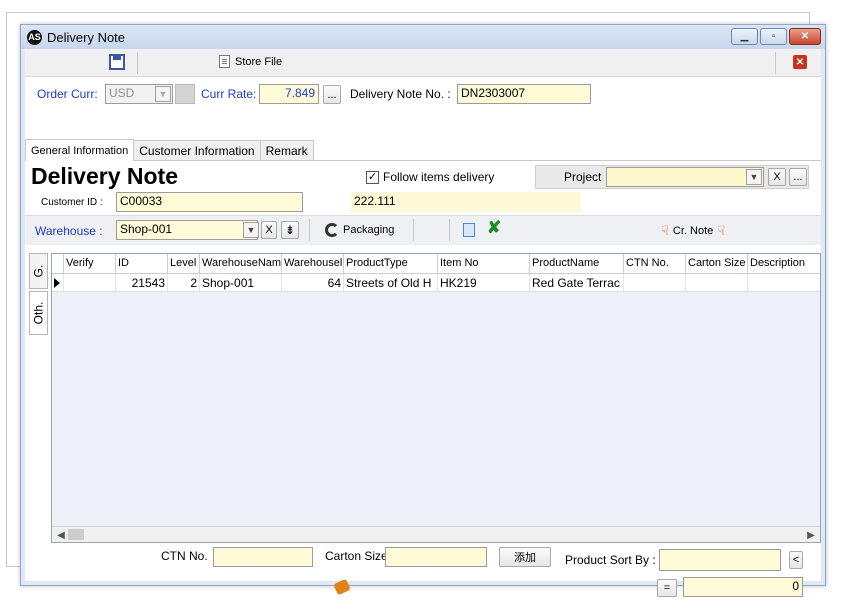  Describe the element at coordinates (655, 283) in the screenshot. I see `cell-ctn-no` at that location.